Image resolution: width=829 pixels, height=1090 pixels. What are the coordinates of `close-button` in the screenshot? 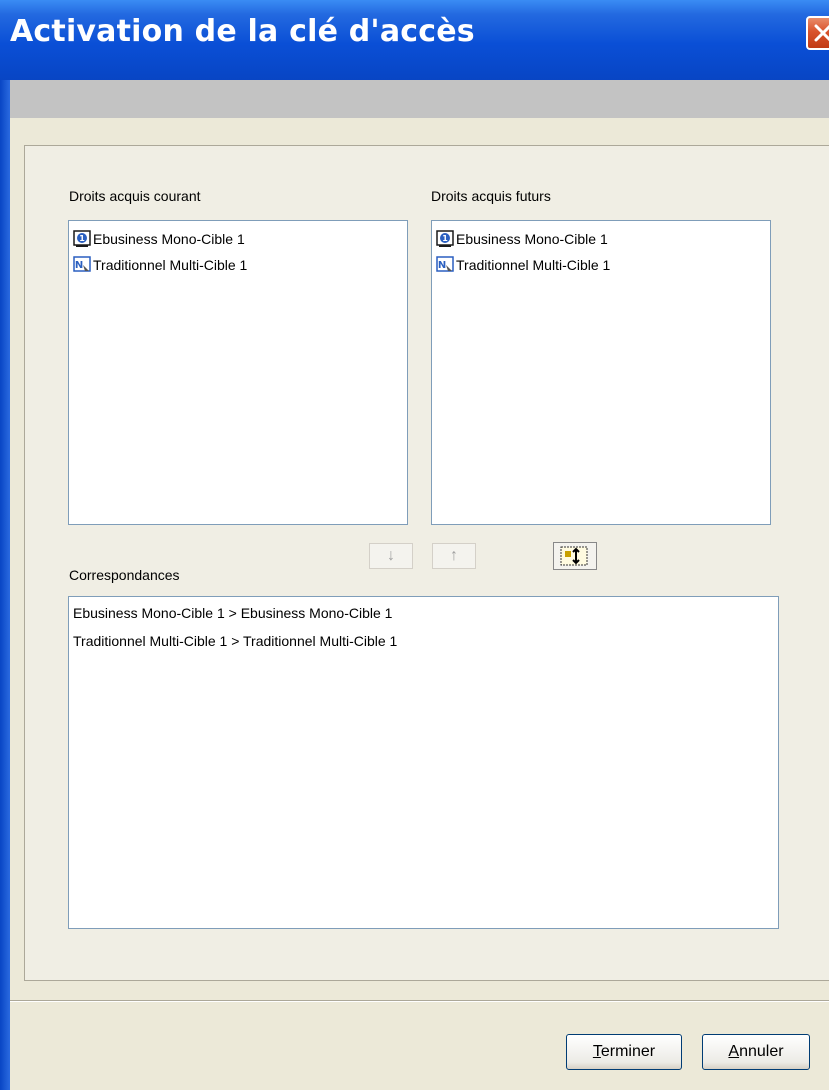 It's located at (817, 33).